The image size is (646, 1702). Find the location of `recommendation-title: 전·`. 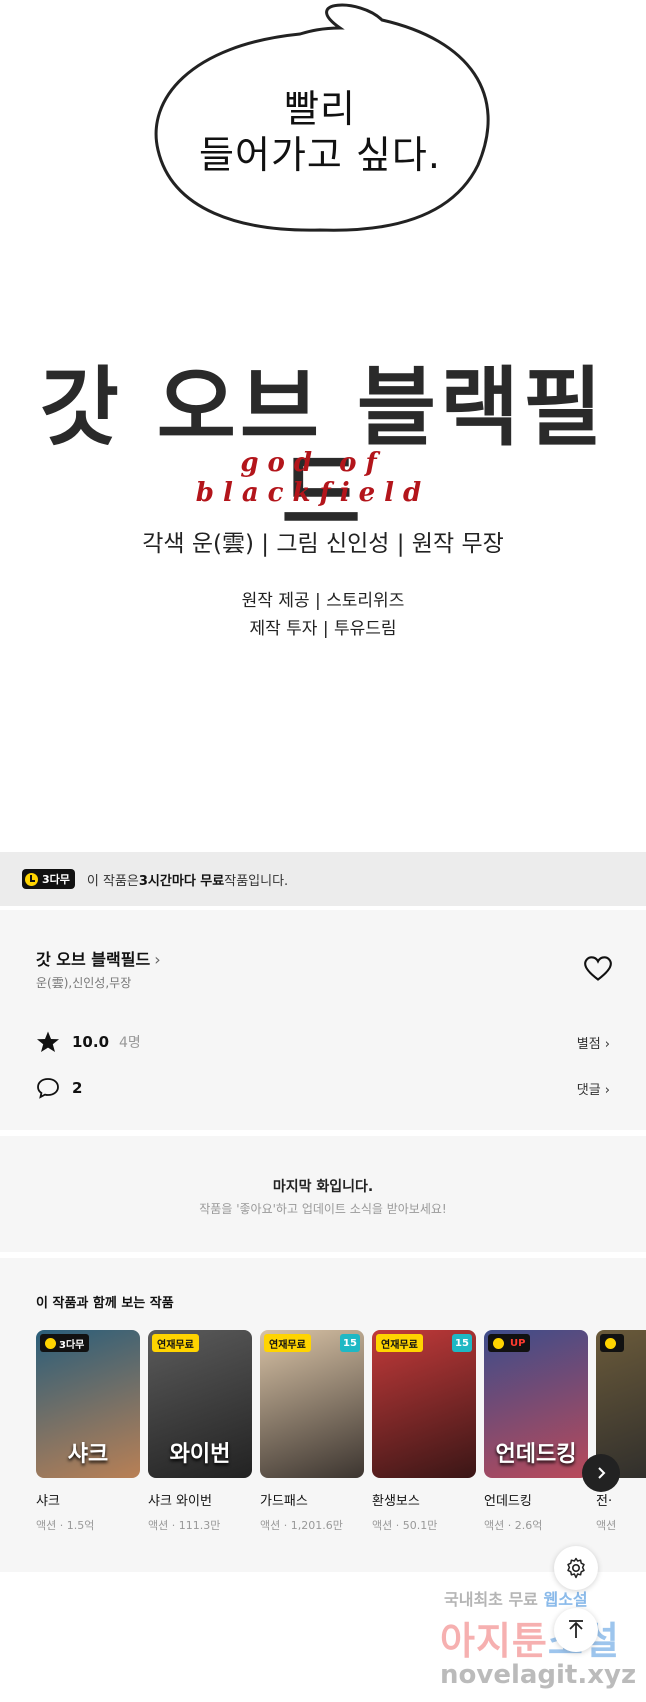

recommendation-title: 전· is located at coordinates (604, 1501).